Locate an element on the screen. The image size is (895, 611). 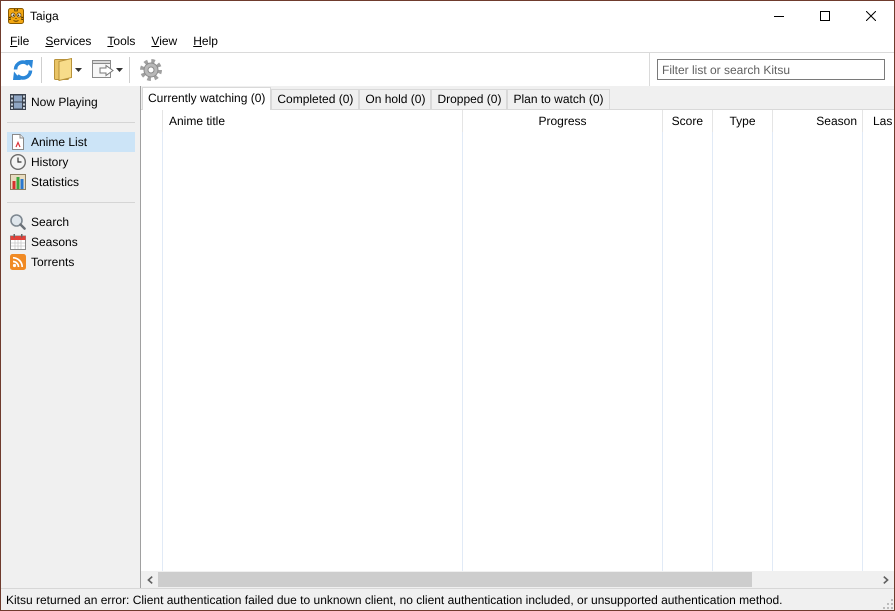
column-header: Season is located at coordinates (818, 121).